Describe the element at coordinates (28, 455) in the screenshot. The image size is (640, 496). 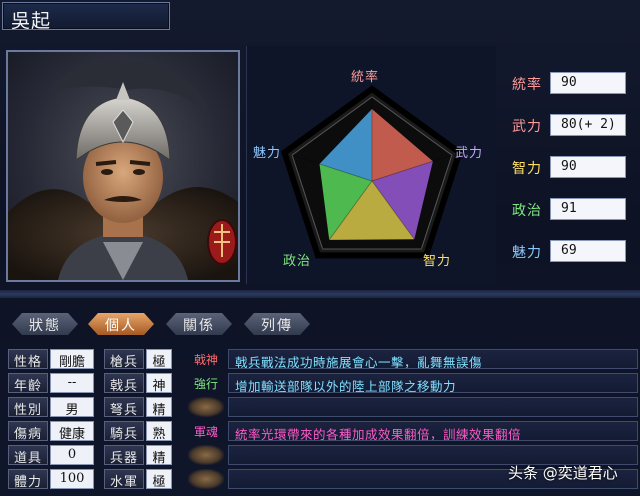
I see `attr-label: 道具` at that location.